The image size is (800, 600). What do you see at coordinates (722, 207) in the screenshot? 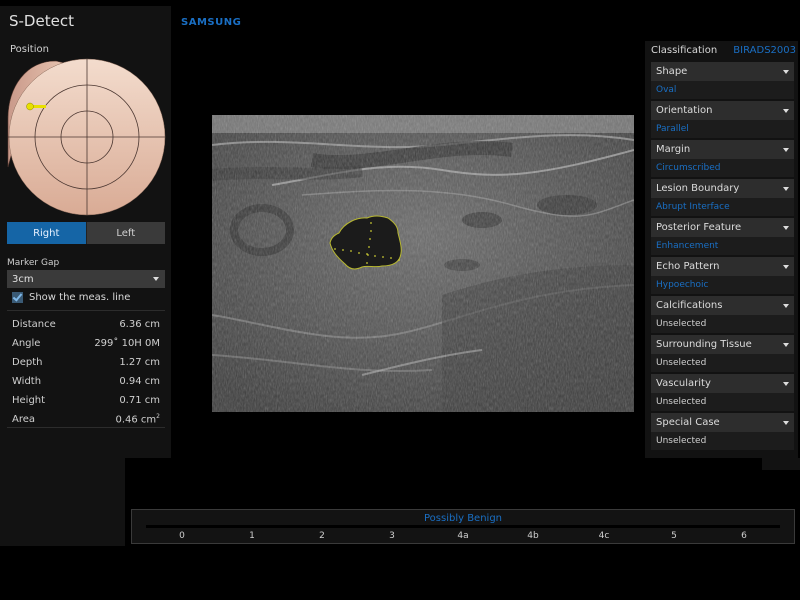
I see `category-value: Abrupt Interface` at bounding box center [722, 207].